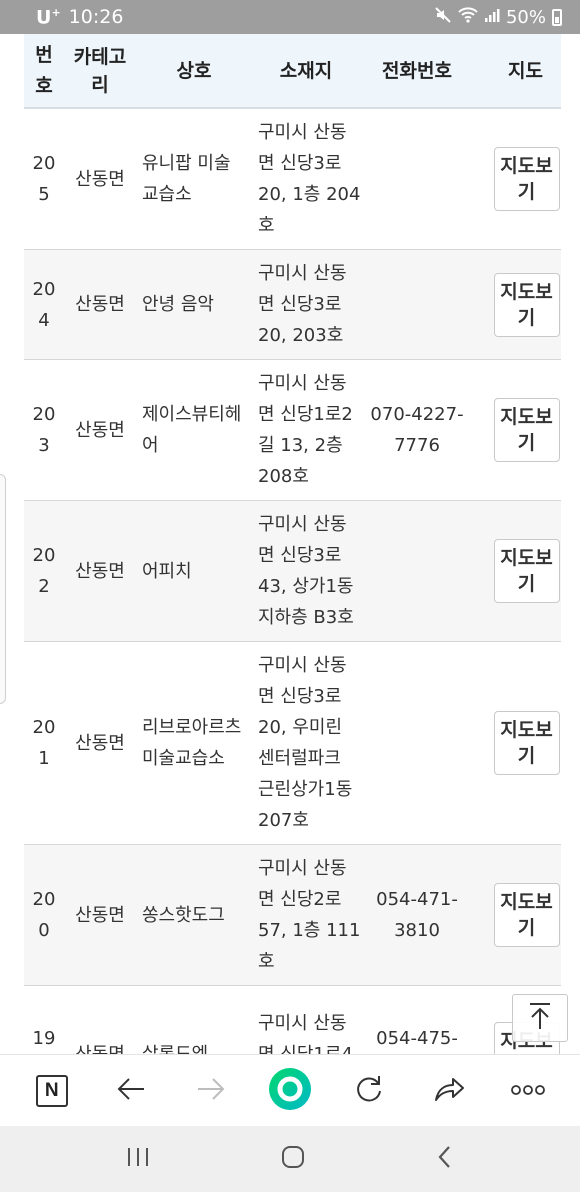 This screenshot has height=1192, width=580. Describe the element at coordinates (44, 571) in the screenshot. I see `row-num: 202` at that location.